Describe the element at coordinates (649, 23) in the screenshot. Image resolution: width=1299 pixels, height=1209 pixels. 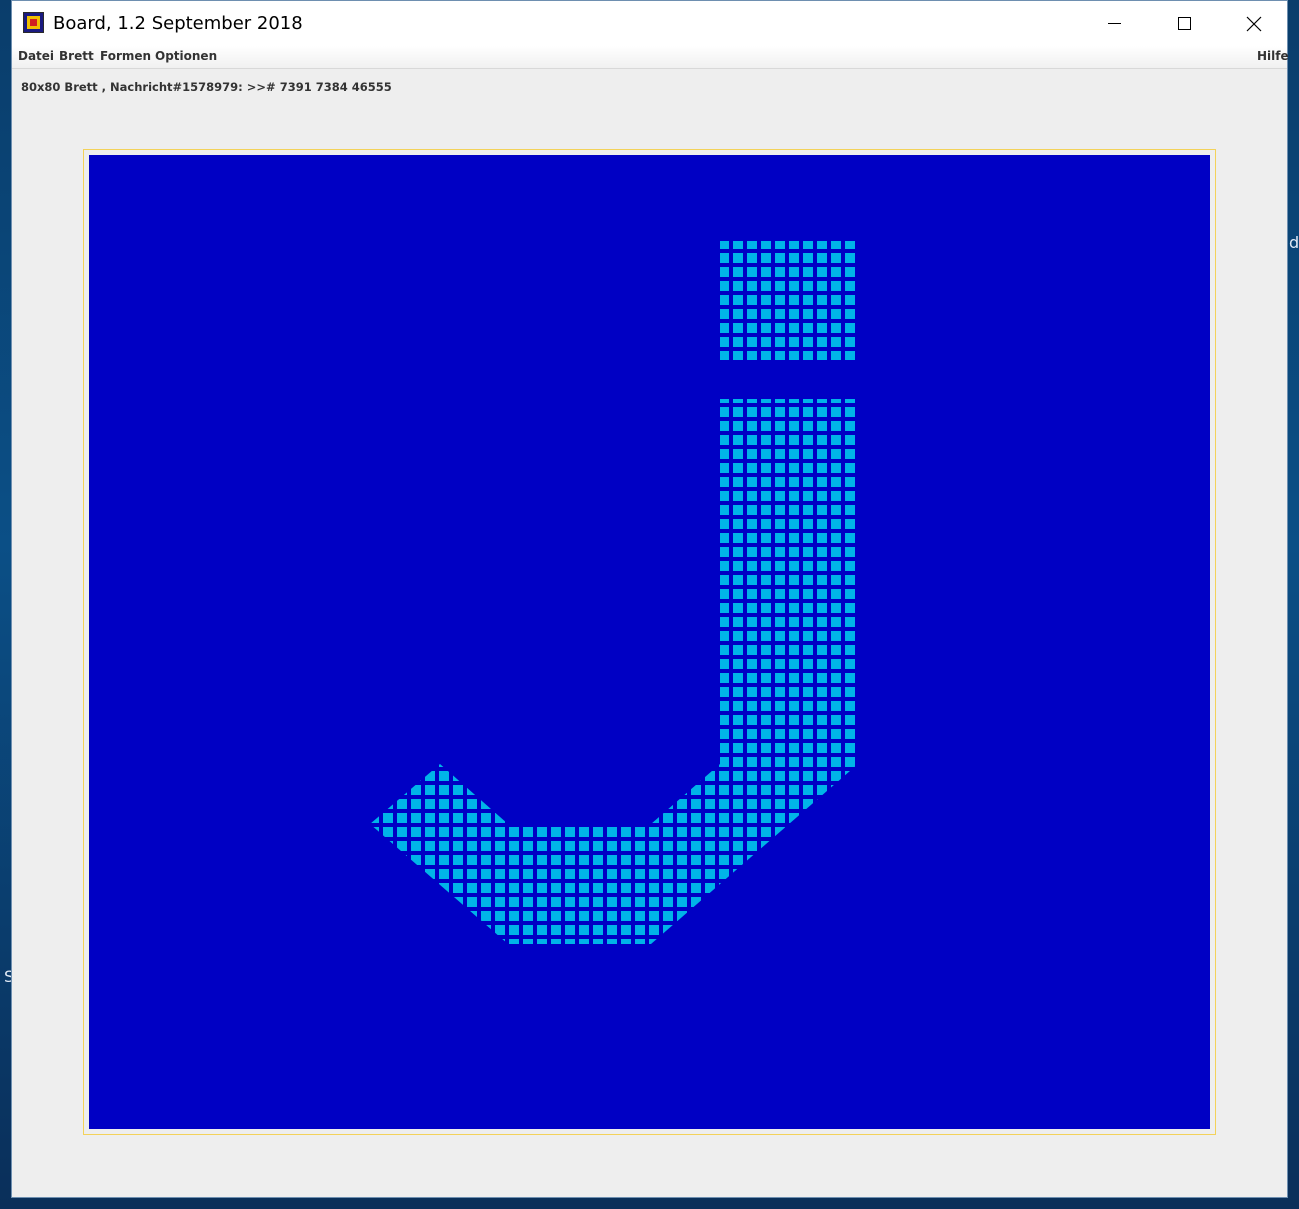
I see `title-bar: Board, 1.2 September 2018` at that location.